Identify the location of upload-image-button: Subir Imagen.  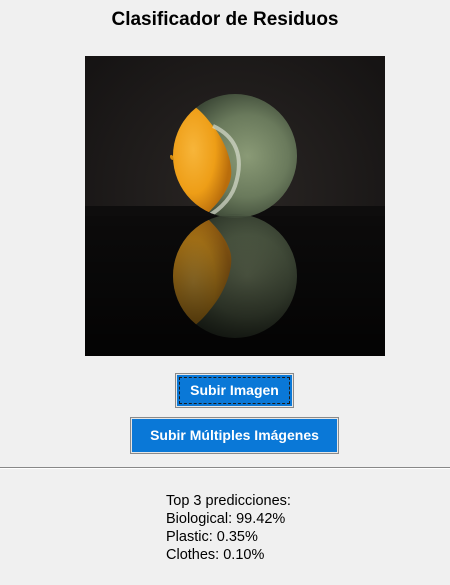
(234, 390).